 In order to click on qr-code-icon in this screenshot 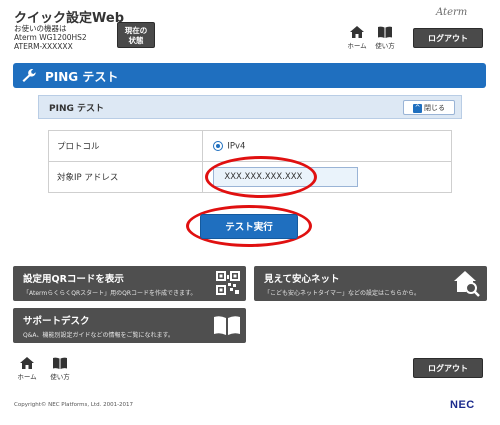, I will do `click(228, 283)`.